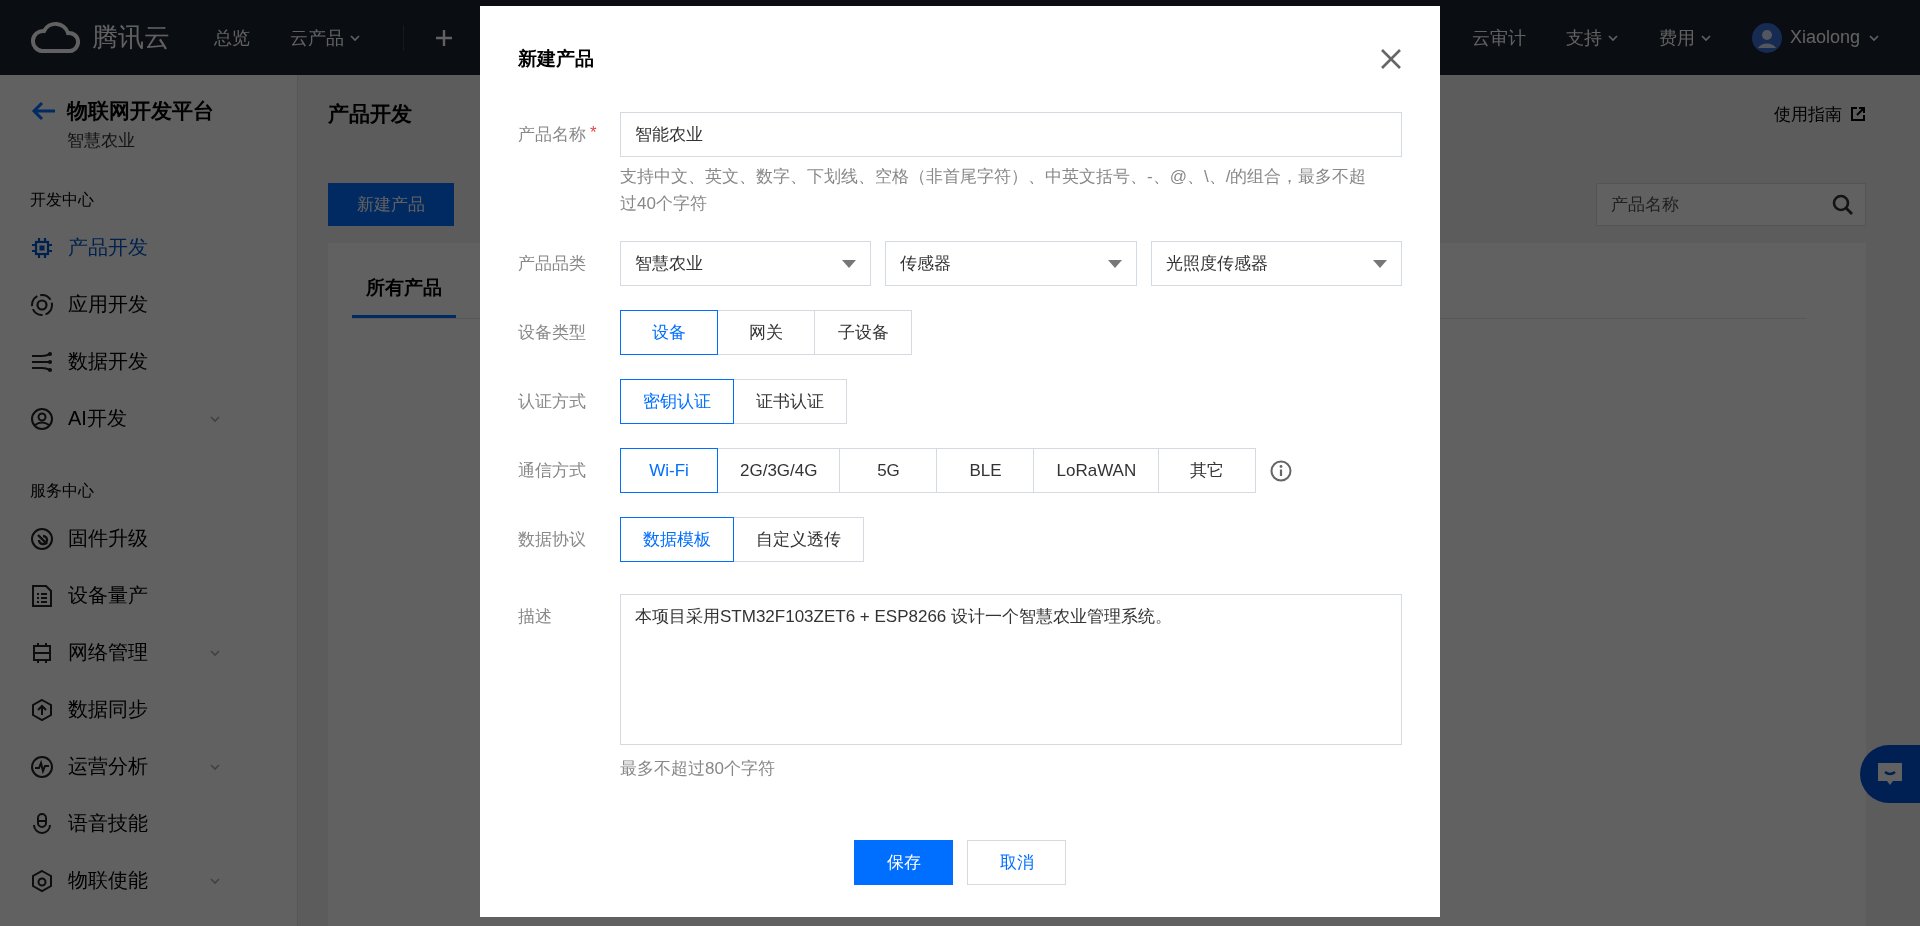  Describe the element at coordinates (677, 539) in the screenshot. I see `segment-option: 数据模板` at that location.